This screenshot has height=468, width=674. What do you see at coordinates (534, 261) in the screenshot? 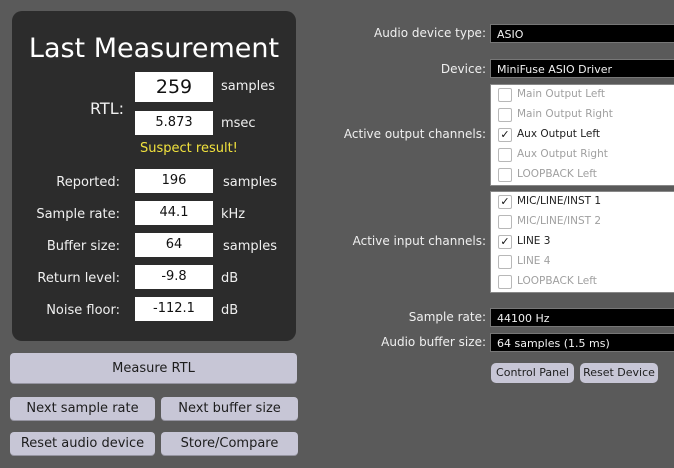
I see `channel-name: LINE 4` at bounding box center [534, 261].